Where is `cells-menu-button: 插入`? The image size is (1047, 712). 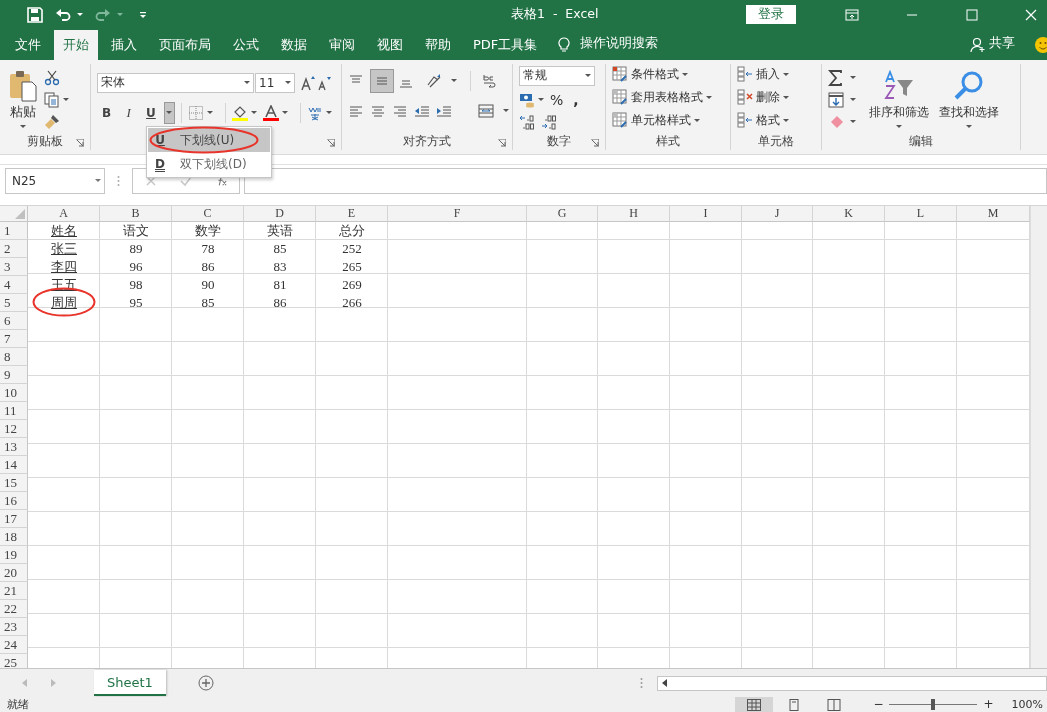
cells-menu-button: 插入 is located at coordinates (768, 74).